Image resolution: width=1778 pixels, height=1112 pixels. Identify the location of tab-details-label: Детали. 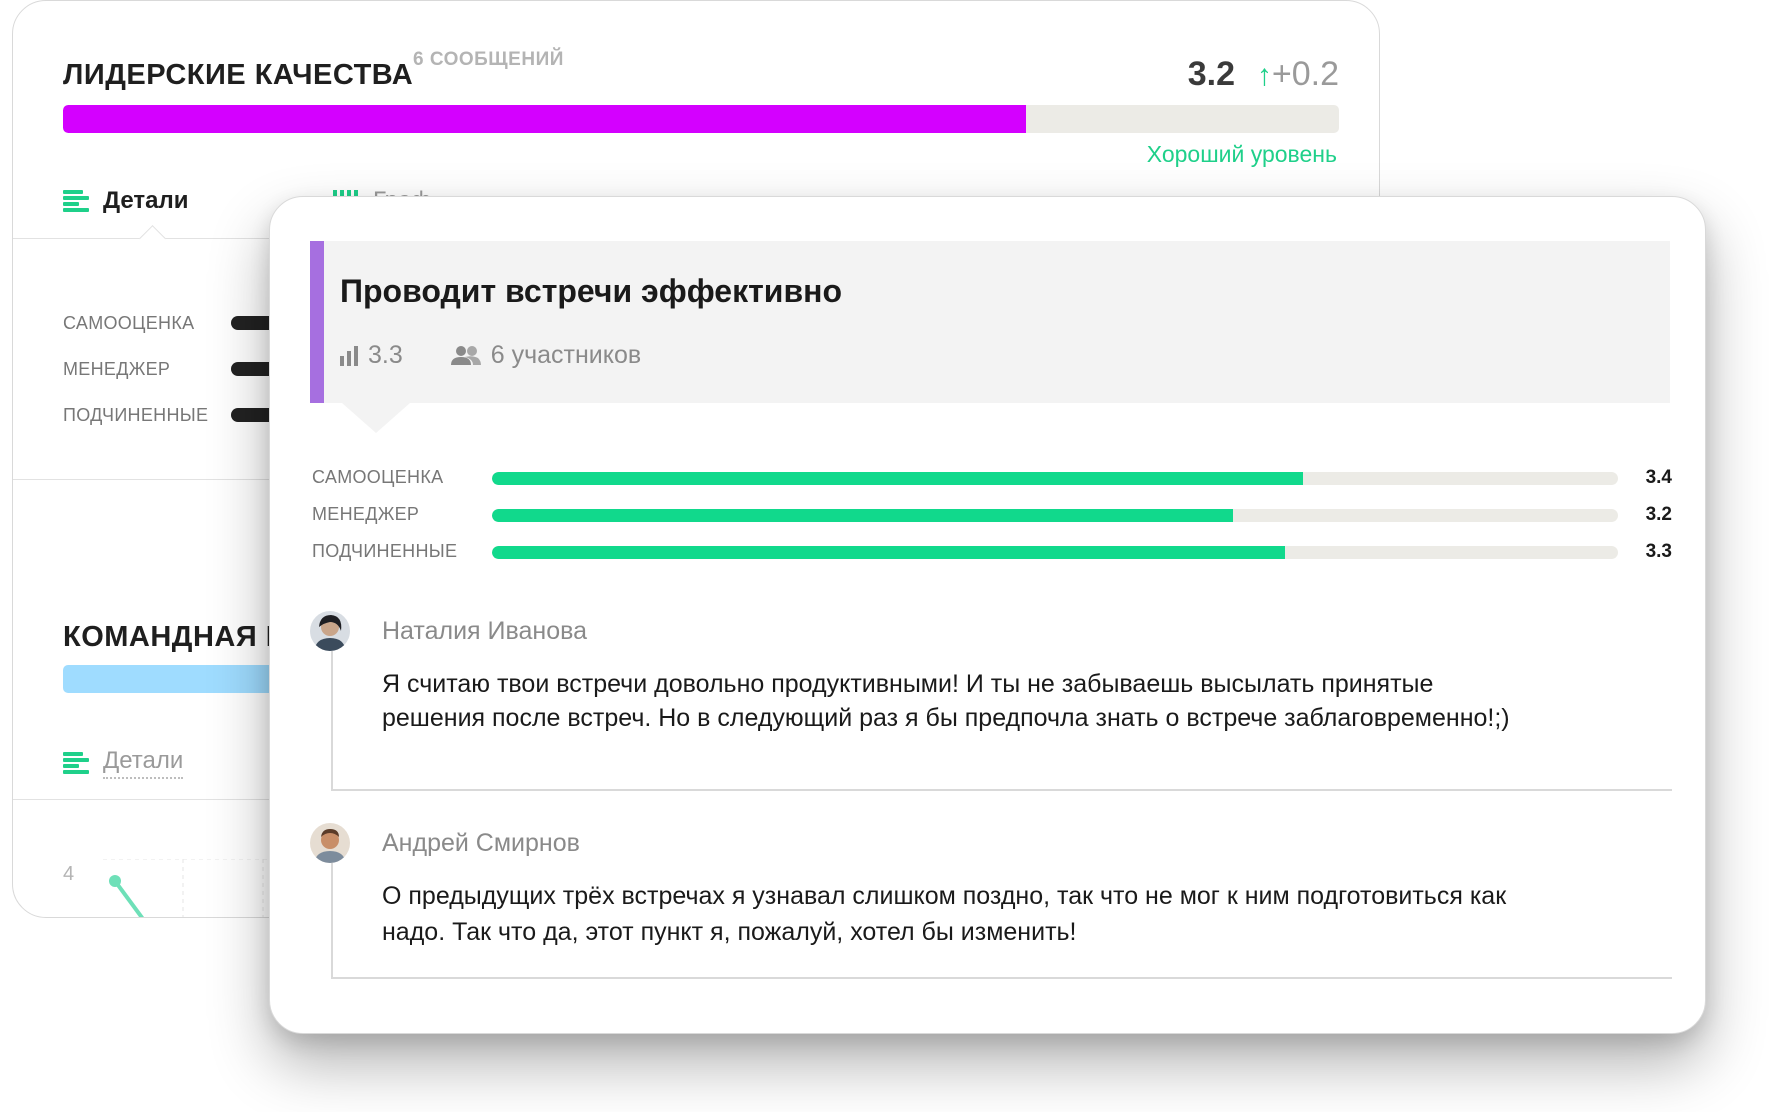
(146, 200).